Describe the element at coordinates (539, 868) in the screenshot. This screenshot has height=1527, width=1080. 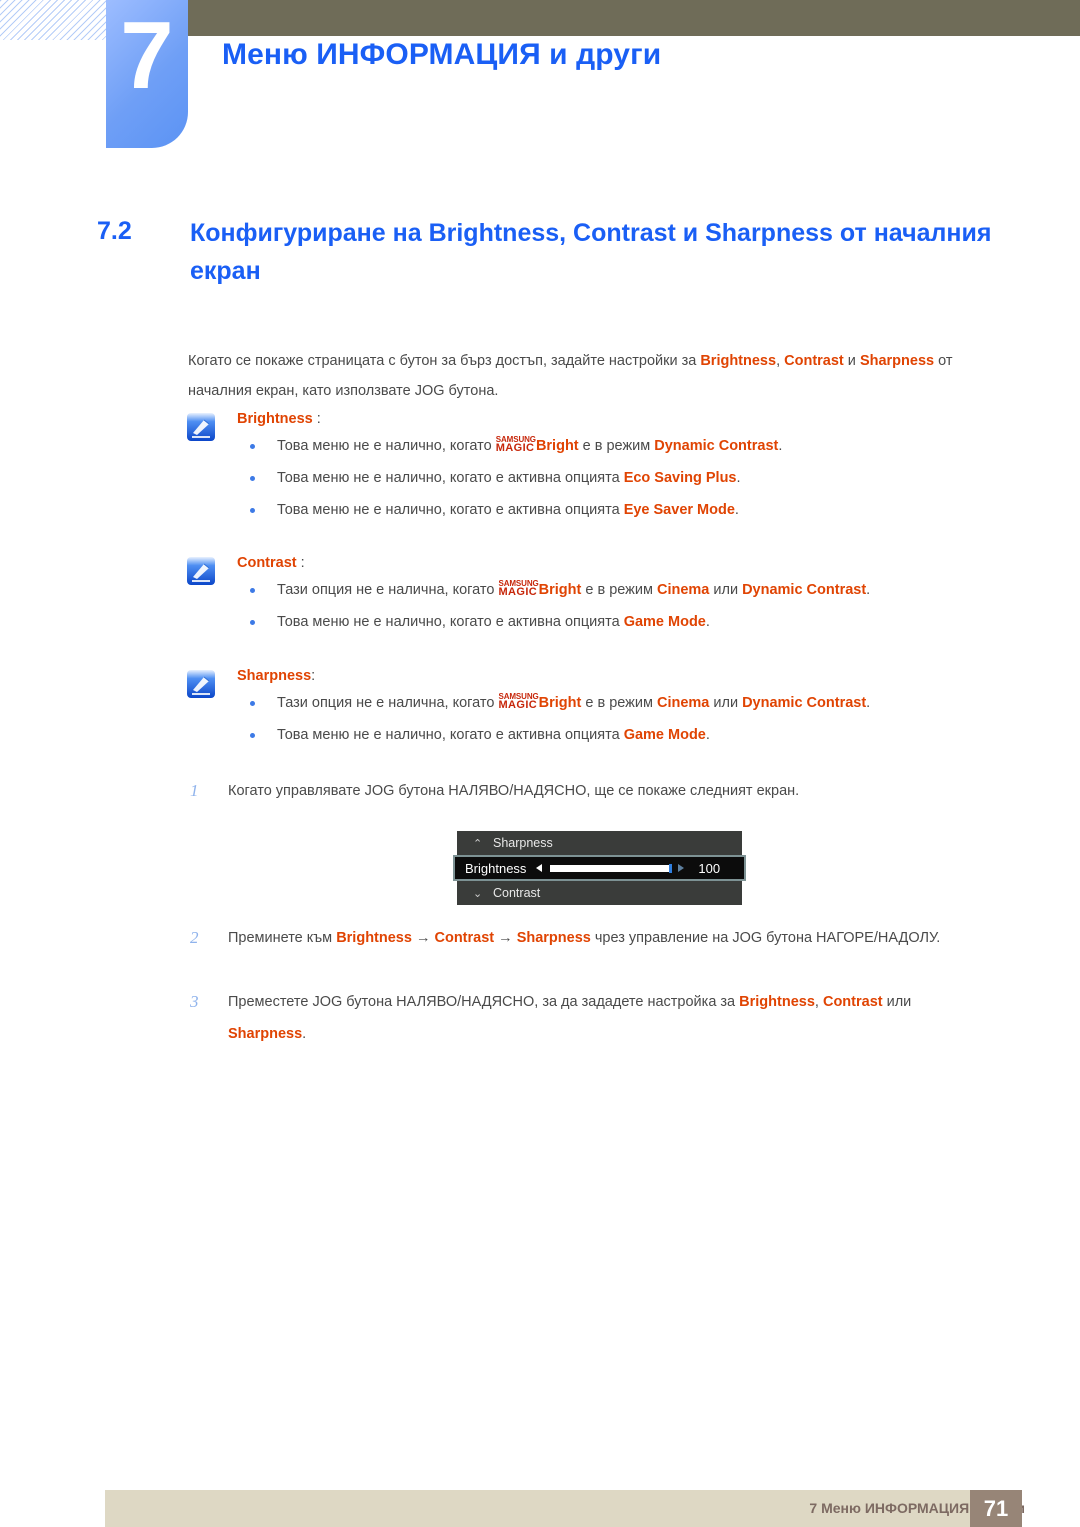
I see `arrow-left-icon` at that location.